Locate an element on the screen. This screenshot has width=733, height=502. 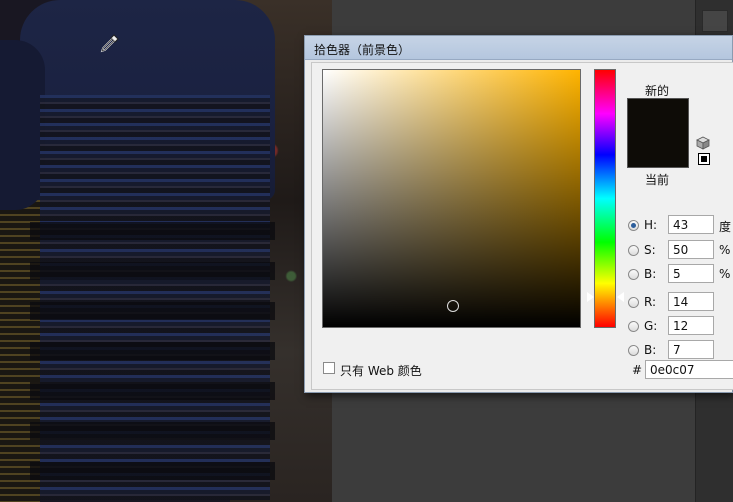
hex-prefix: # is located at coordinates (637, 370).